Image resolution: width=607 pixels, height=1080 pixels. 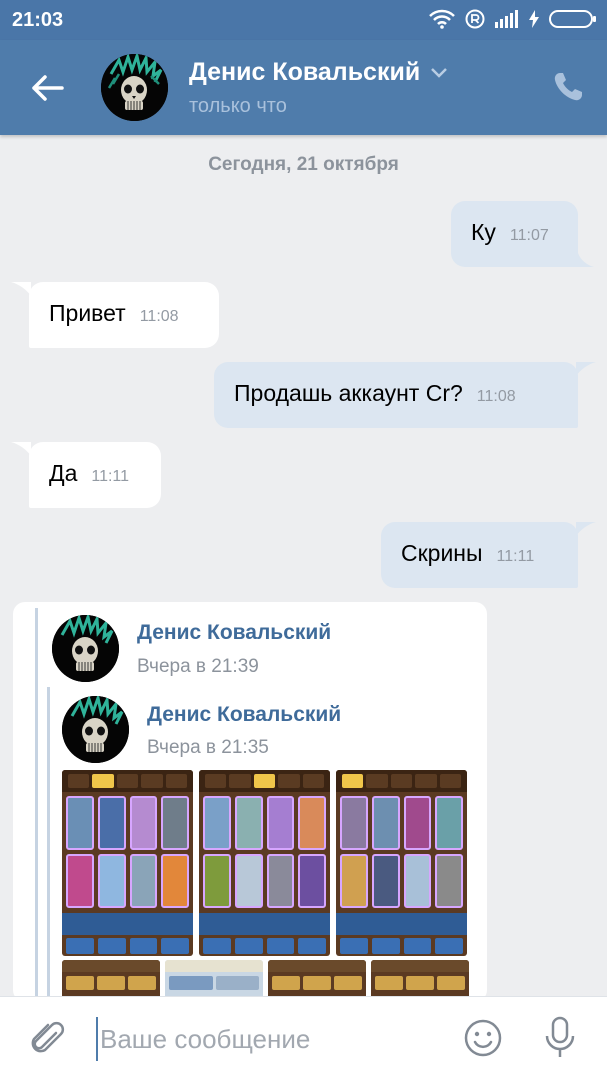 I want to click on status-bar: 21:03, so click(x=303, y=20).